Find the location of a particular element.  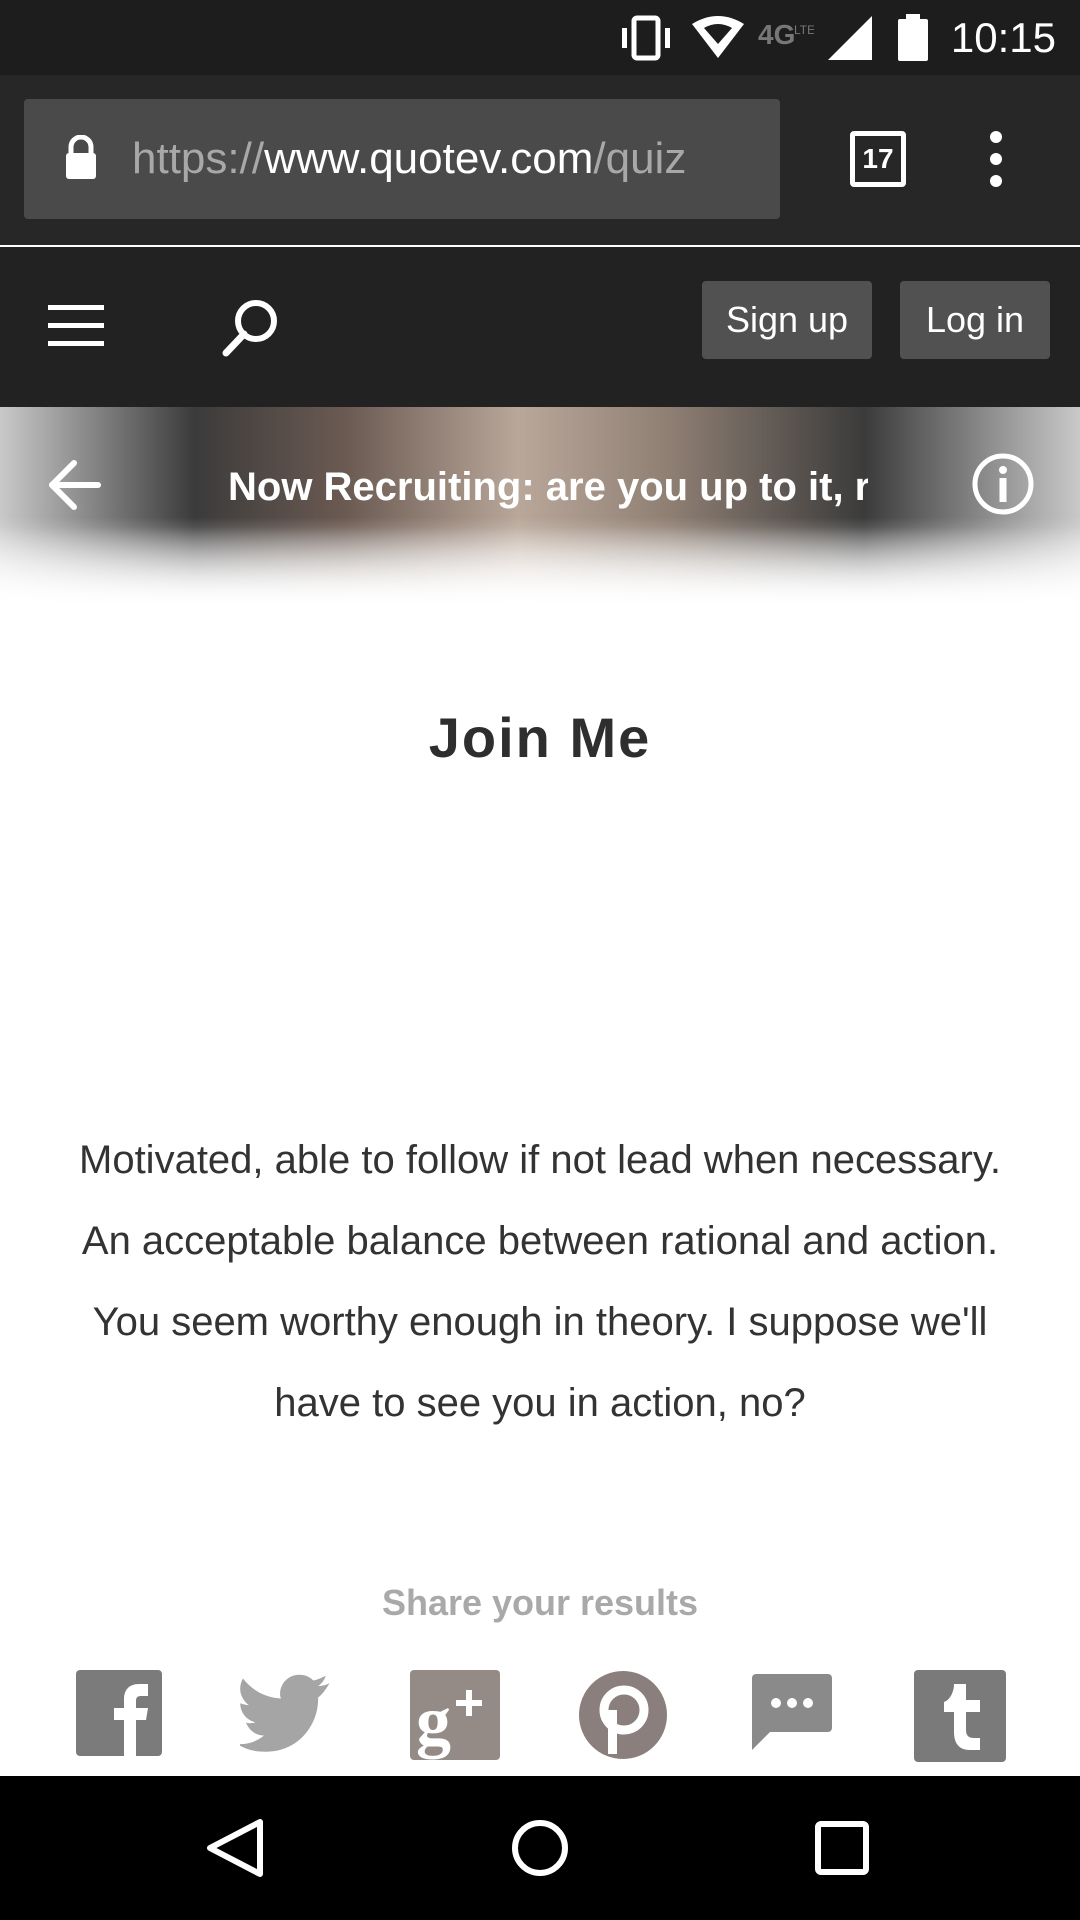

url-path: /quiz is located at coordinates (640, 158).